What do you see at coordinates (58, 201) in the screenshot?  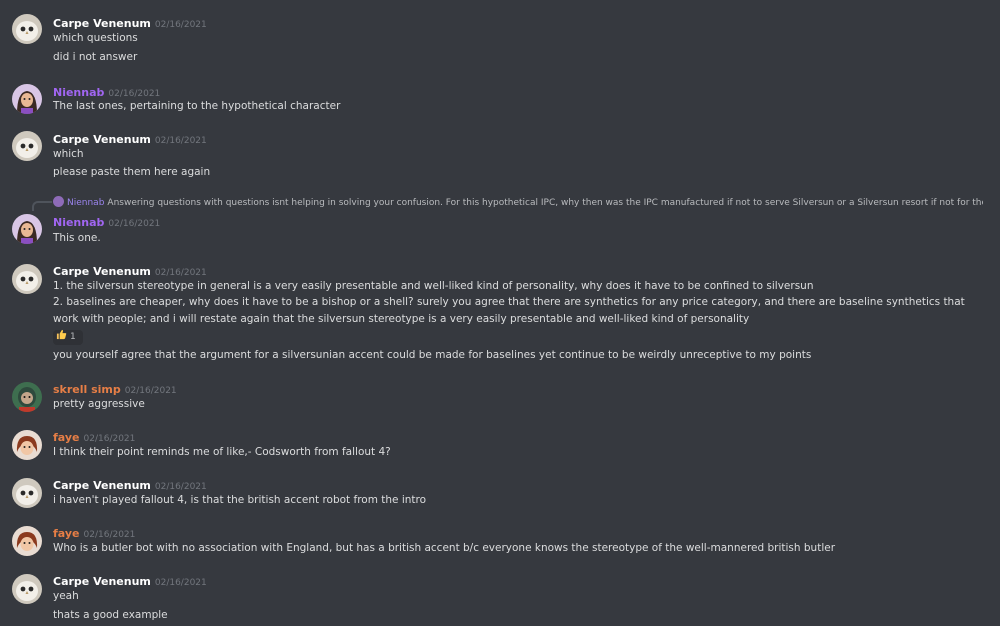 I see `reply-avatar` at bounding box center [58, 201].